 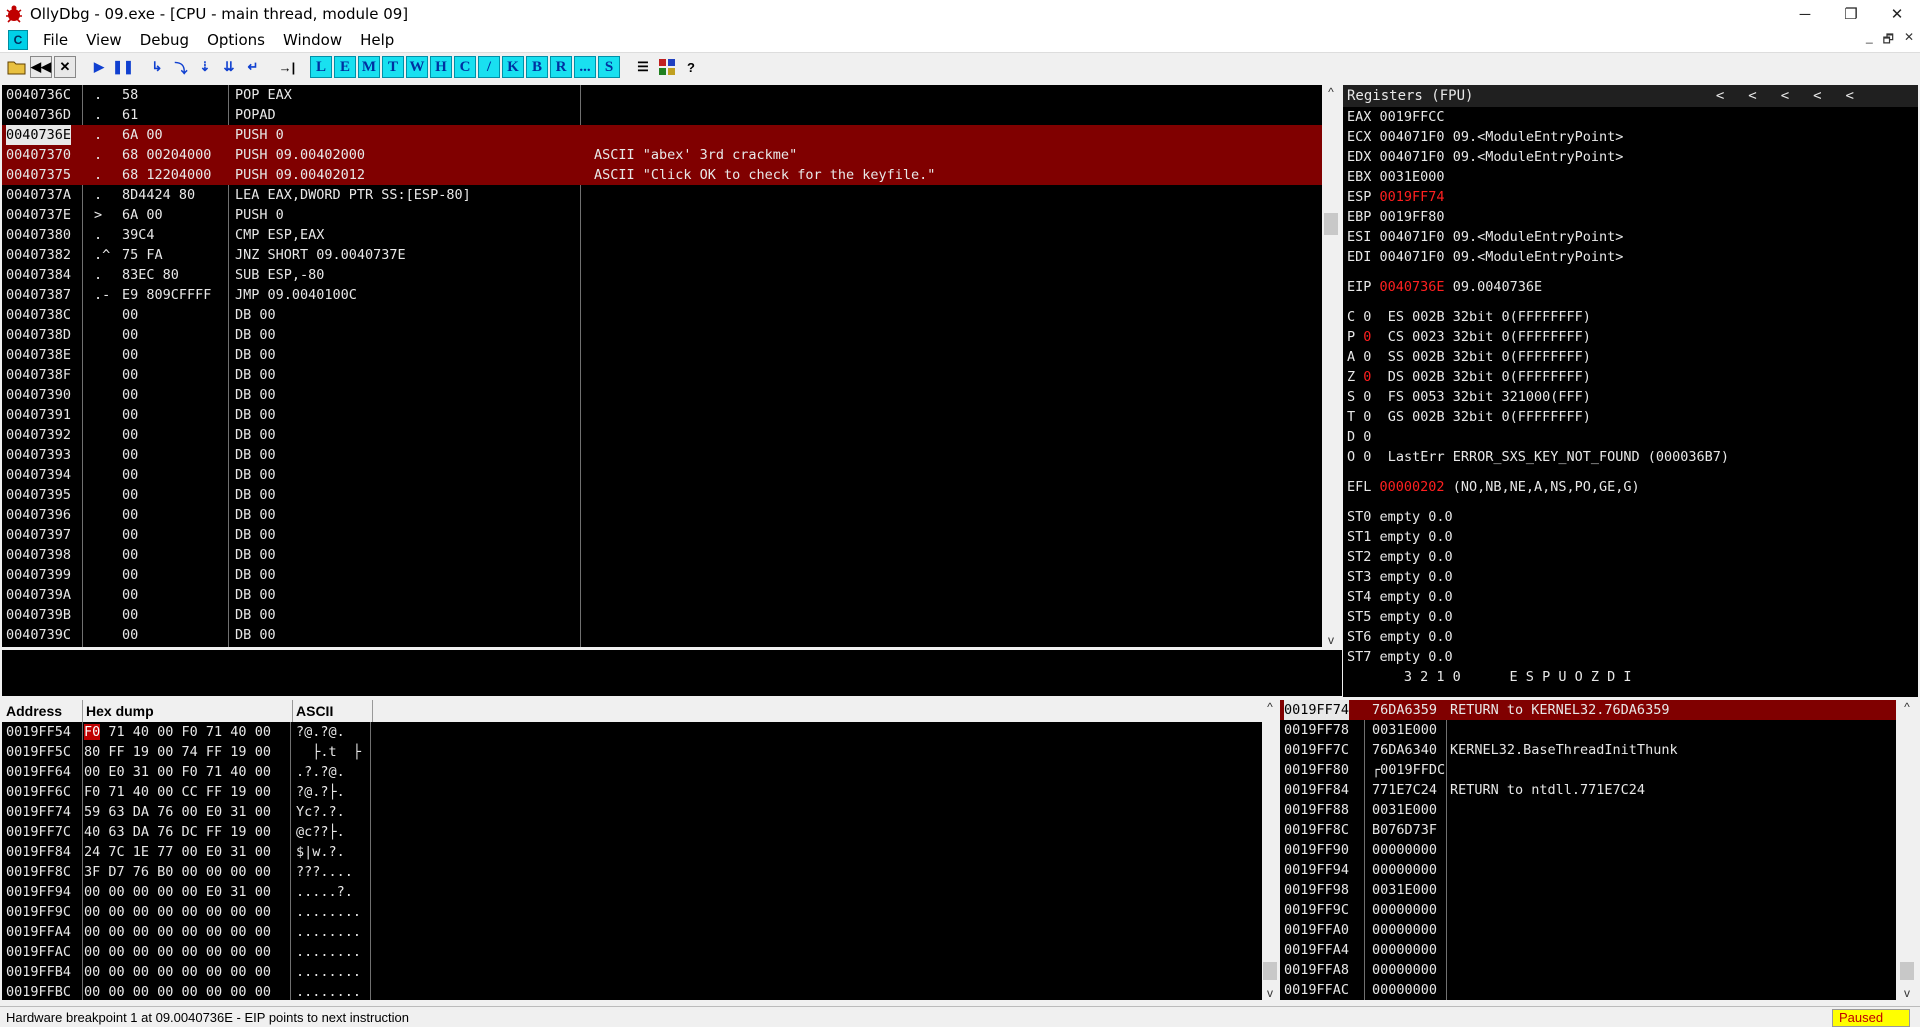 What do you see at coordinates (99, 67) in the screenshot?
I see `run-icon: ▶` at bounding box center [99, 67].